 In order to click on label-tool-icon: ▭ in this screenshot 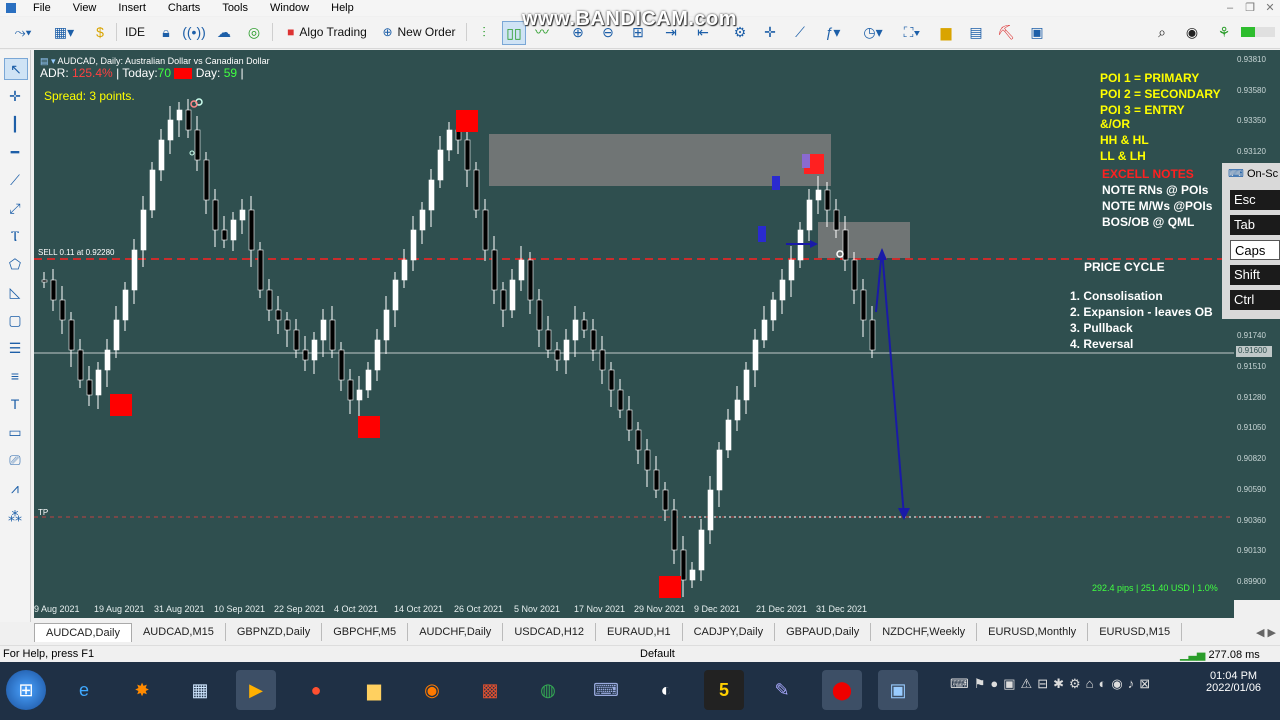, I will do `click(15, 432)`.